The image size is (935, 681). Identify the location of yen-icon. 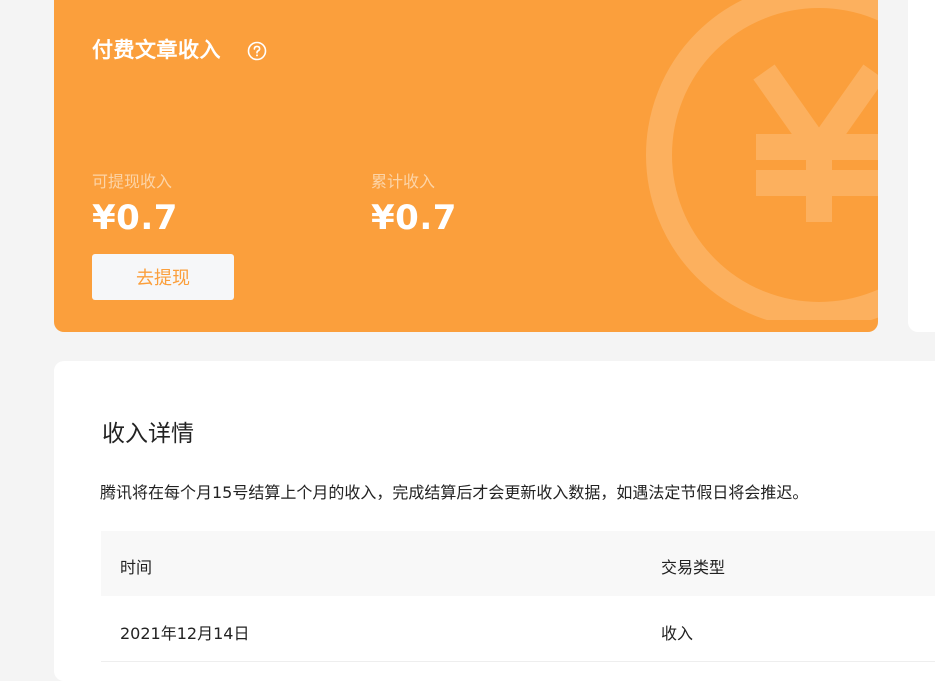
(762, 160).